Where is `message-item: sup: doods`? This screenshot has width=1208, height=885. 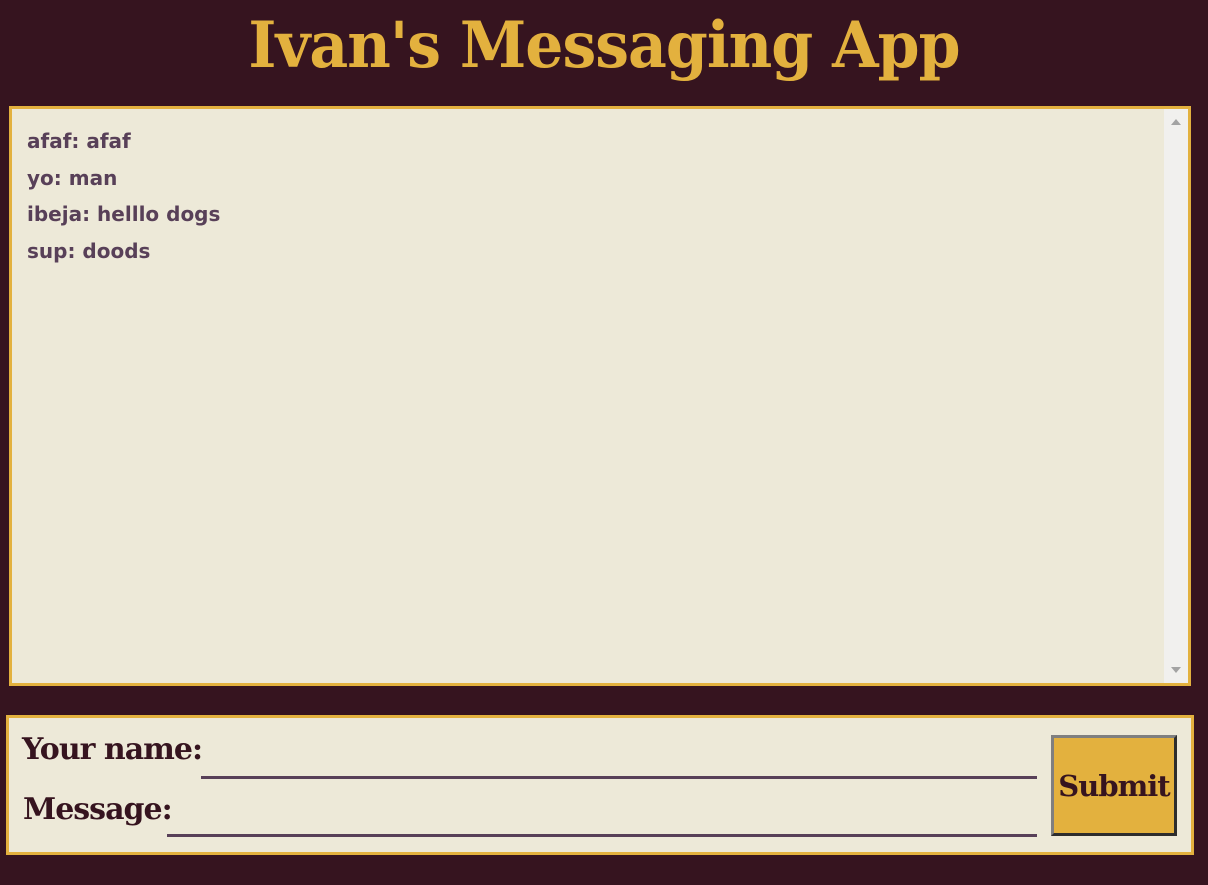 message-item: sup: doods is located at coordinates (89, 250).